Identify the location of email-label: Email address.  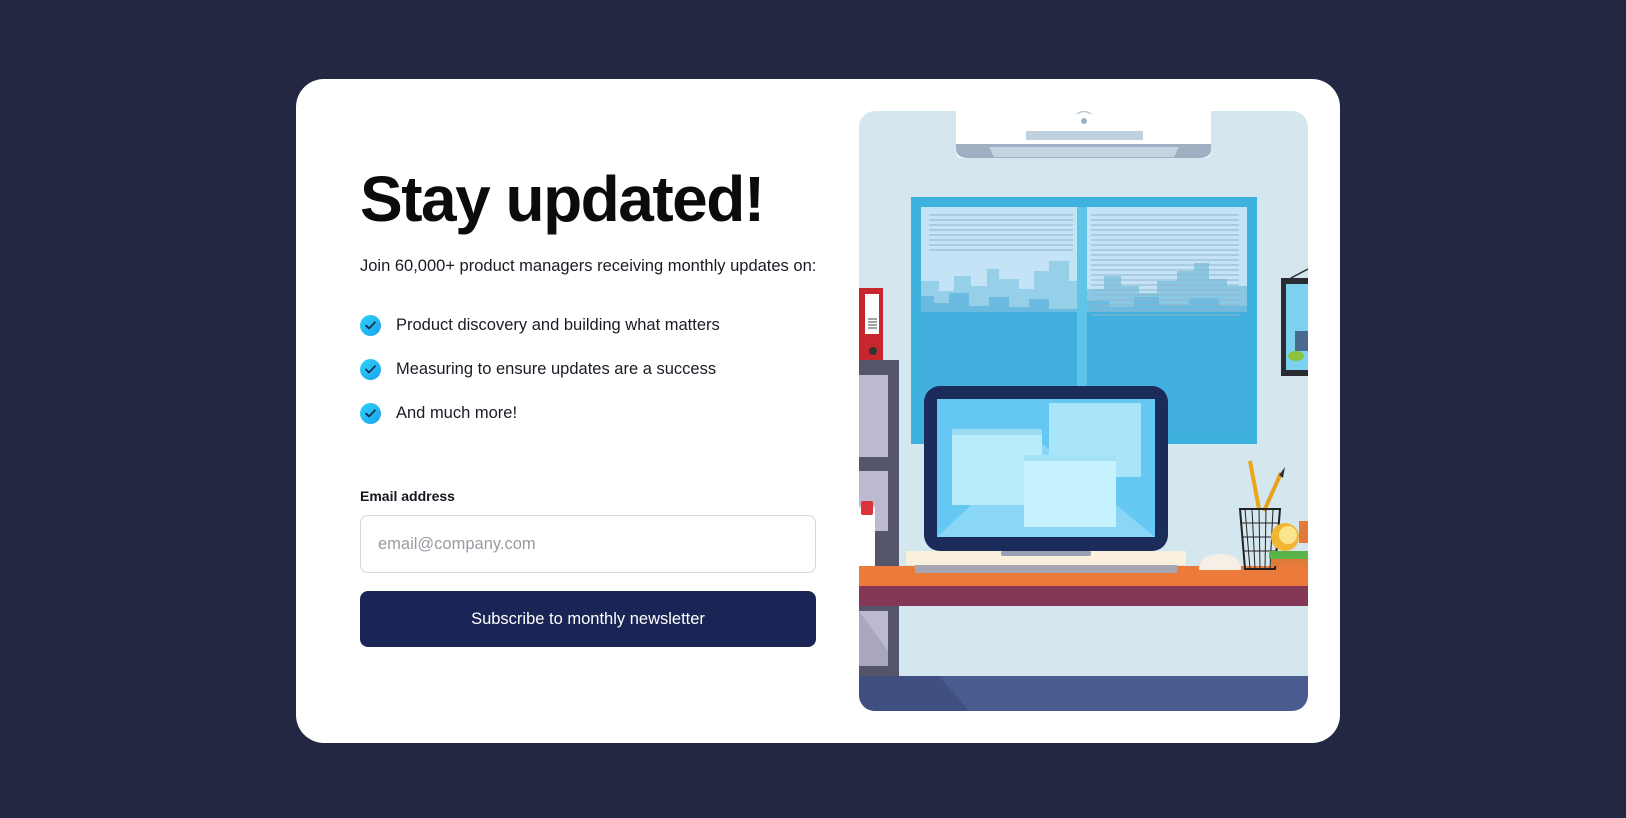
(407, 496).